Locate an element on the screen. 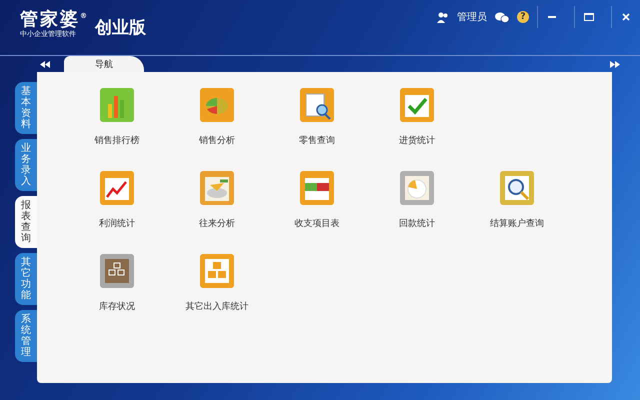 The height and width of the screenshot is (400, 640). report-label: 收支项目表 is located at coordinates (317, 223).